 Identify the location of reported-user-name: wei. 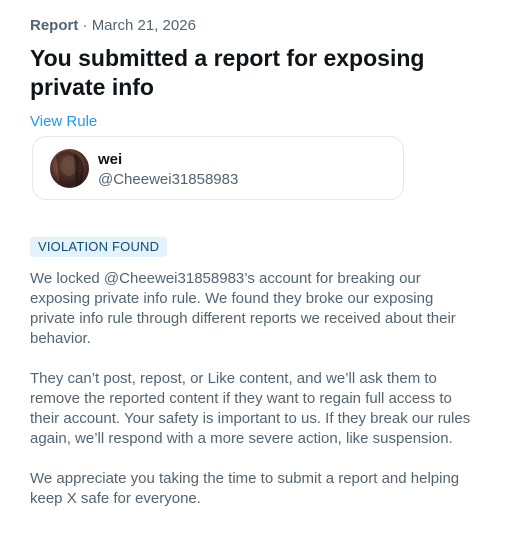
(110, 159).